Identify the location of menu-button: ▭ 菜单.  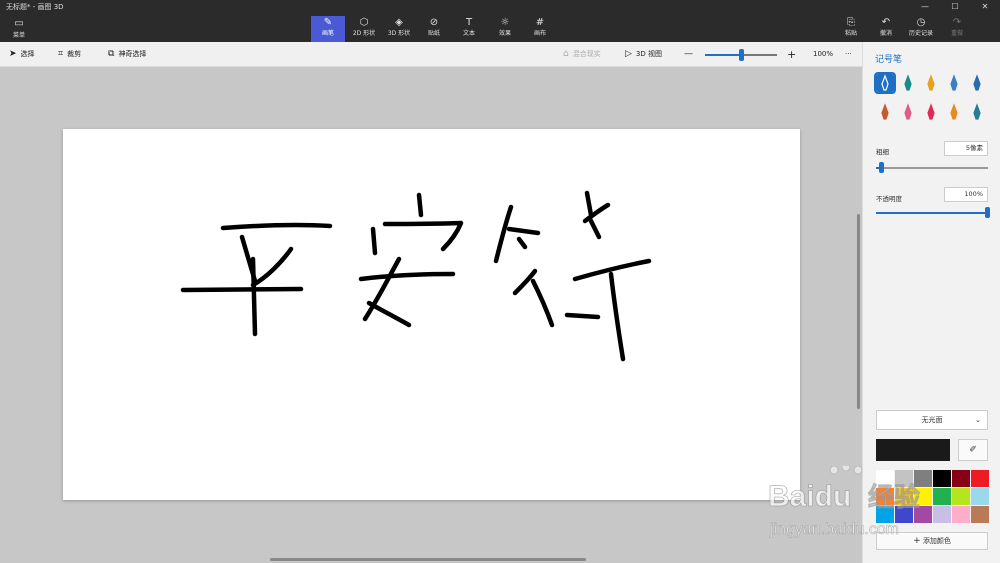
(19, 29).